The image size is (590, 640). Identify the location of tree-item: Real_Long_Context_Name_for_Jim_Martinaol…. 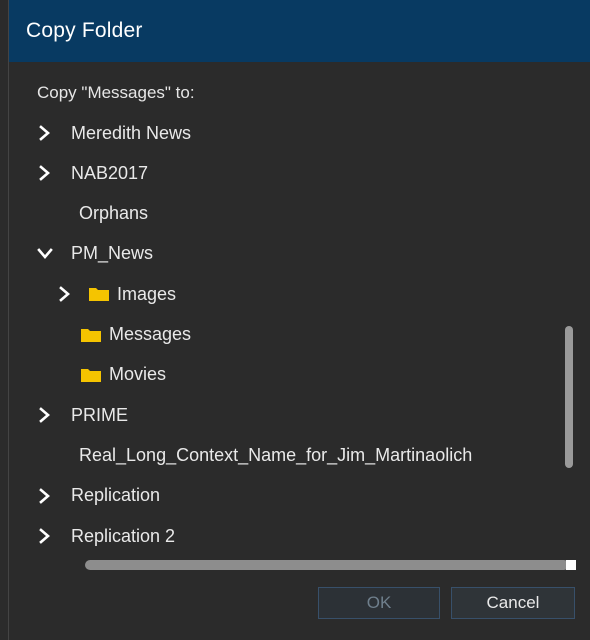
(289, 455).